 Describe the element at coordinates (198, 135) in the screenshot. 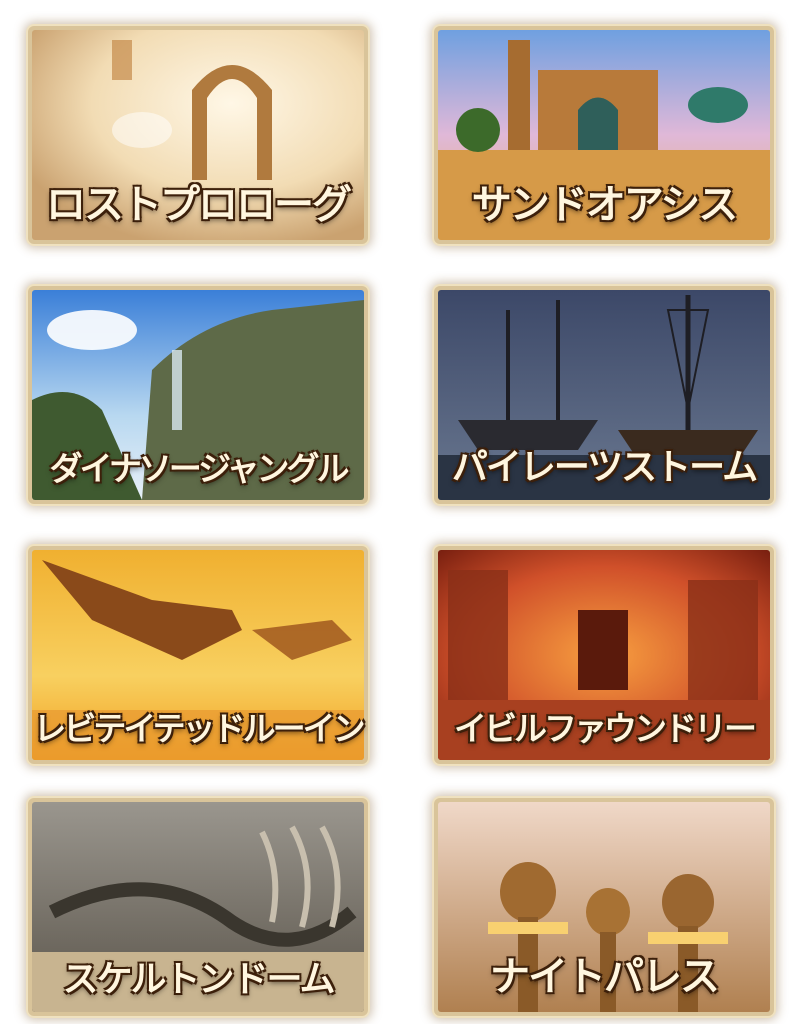

I see `stage-card-lost-prologue: ロストプロローグ` at that location.